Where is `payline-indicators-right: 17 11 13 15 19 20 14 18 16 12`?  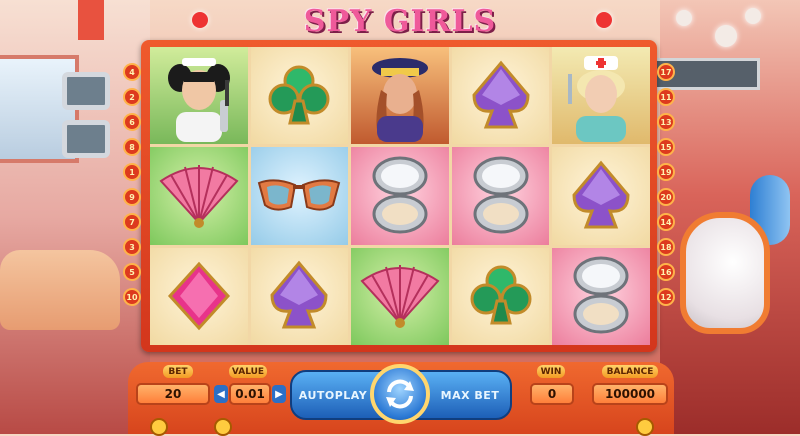
payline-indicators-right: 17 11 13 15 19 20 14 18 16 12 is located at coordinates (666, 184).